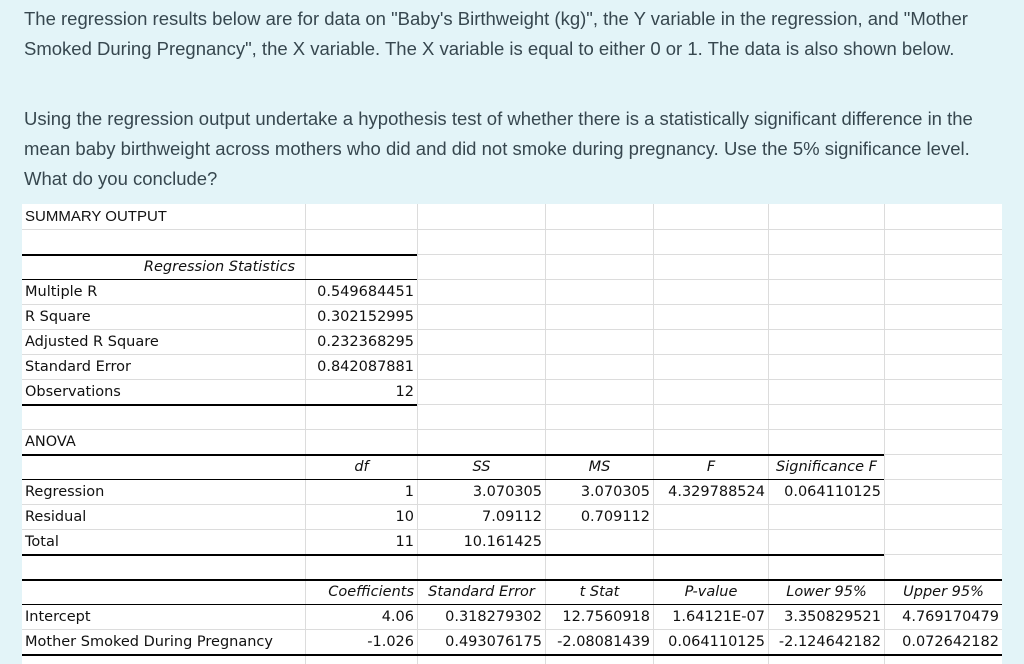 Image resolution: width=1024 pixels, height=664 pixels. Describe the element at coordinates (163, 367) in the screenshot. I see `stat-label: Standard Error` at that location.